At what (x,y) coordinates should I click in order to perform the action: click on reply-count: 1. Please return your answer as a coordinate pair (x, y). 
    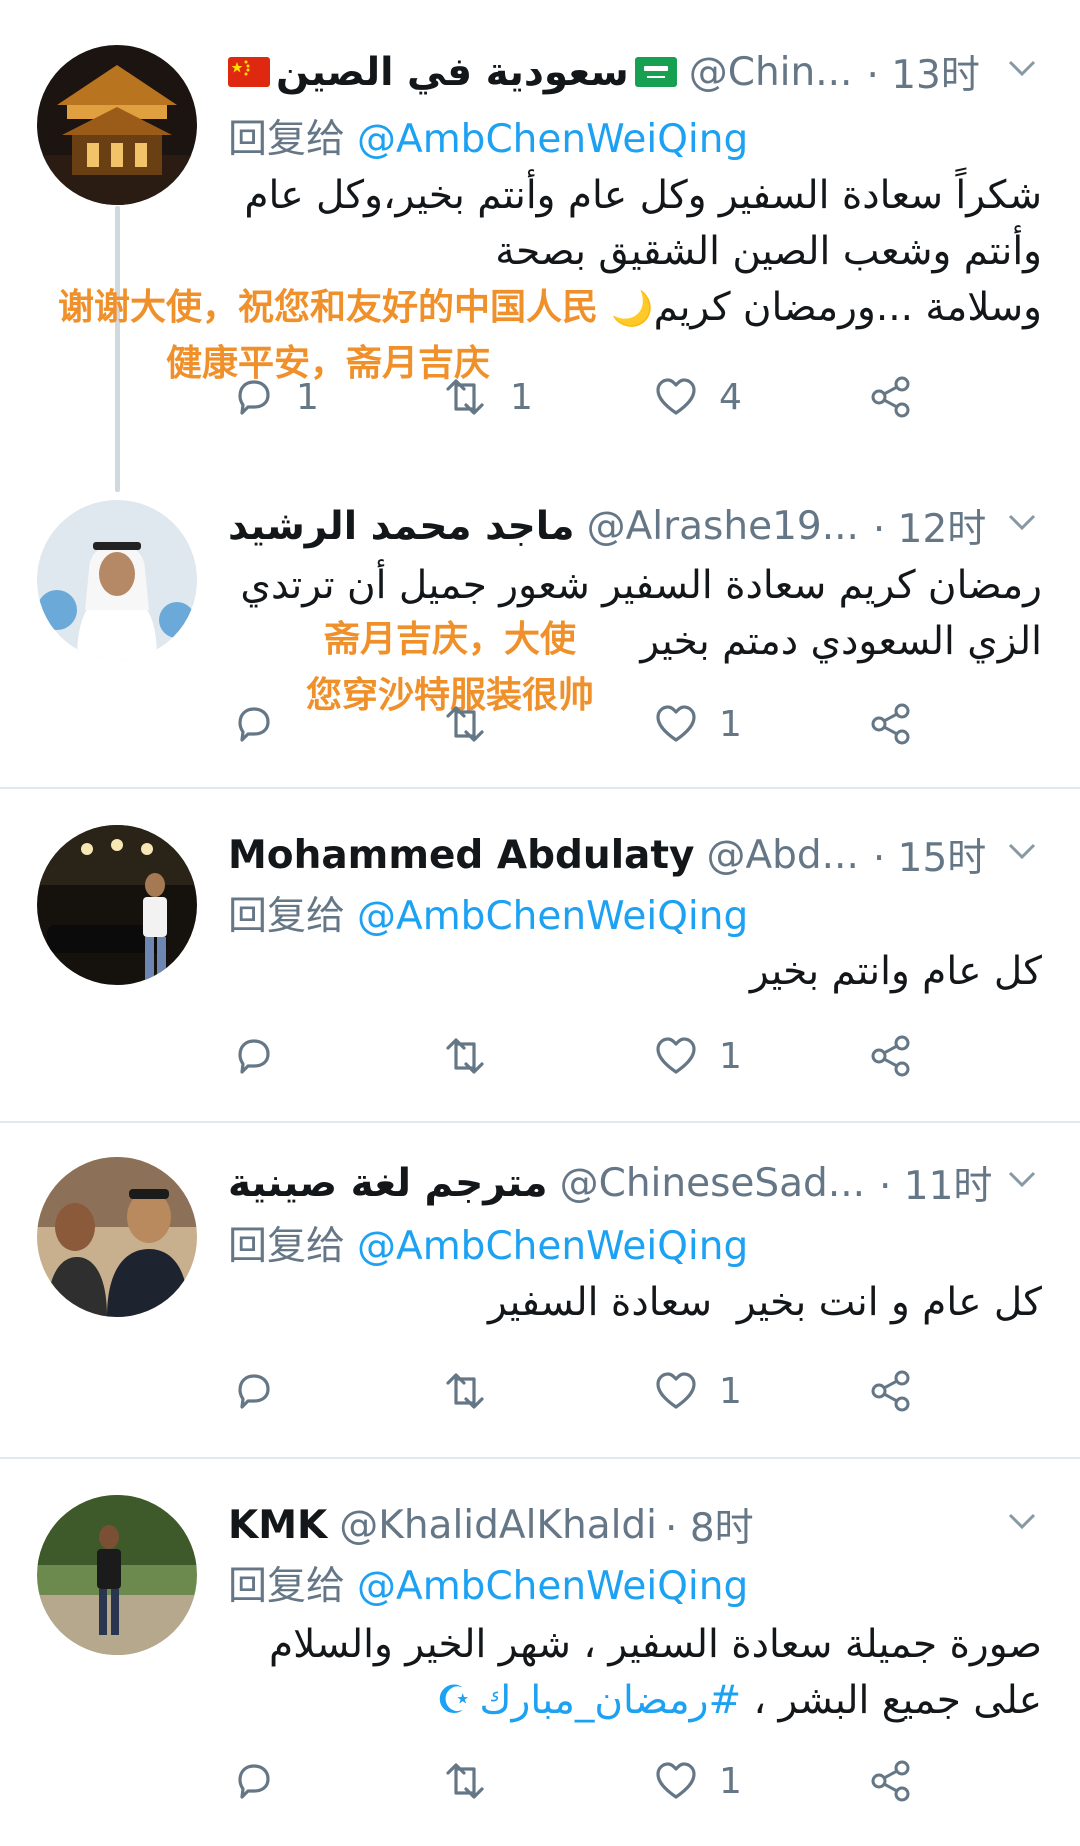
    Looking at the image, I should click on (307, 397).